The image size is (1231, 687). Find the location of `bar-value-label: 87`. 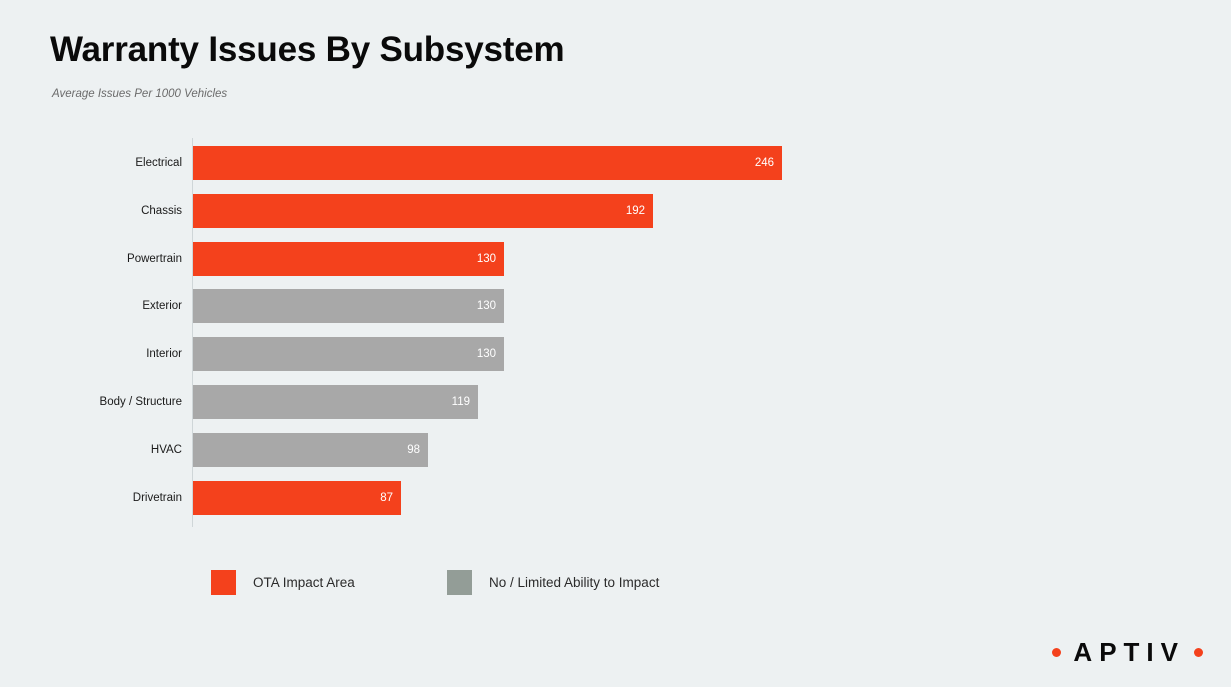

bar-value-label: 87 is located at coordinates (386, 497).